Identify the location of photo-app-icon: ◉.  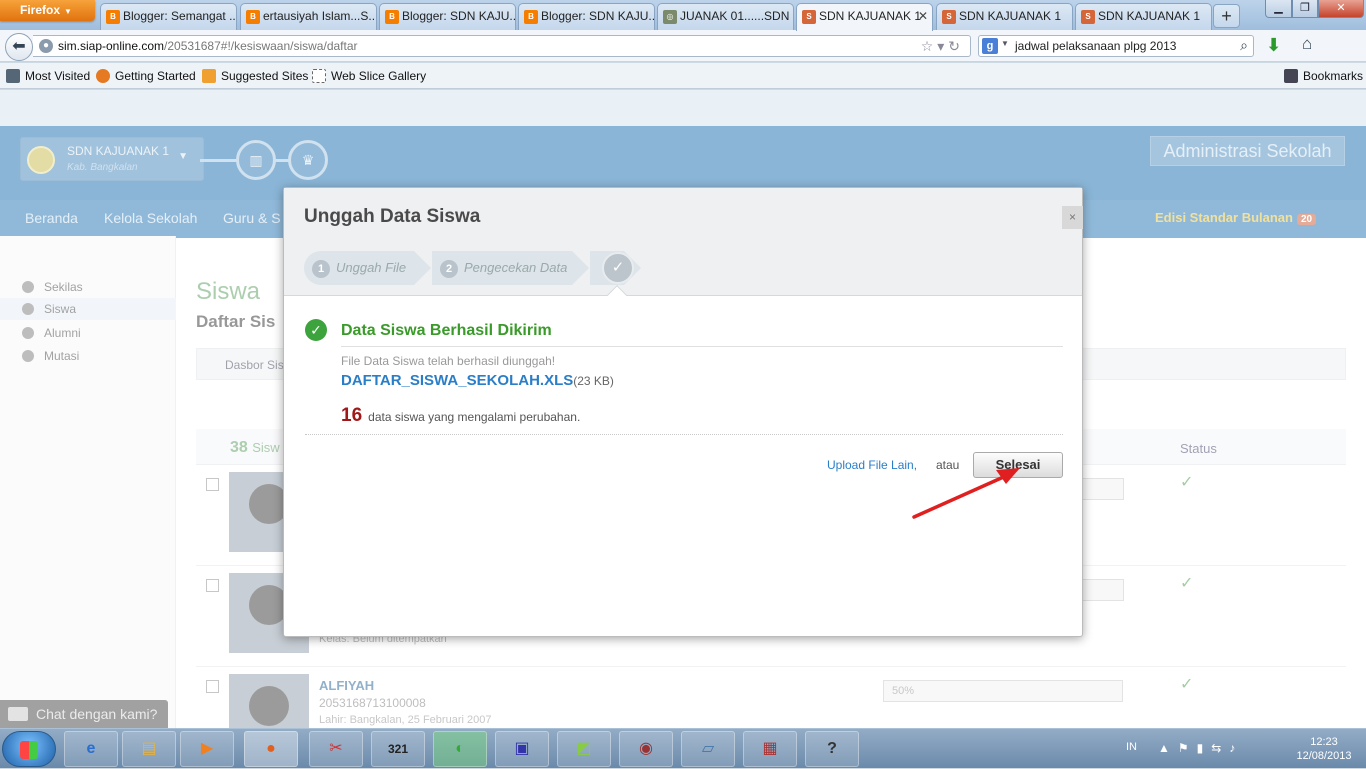
(646, 749).